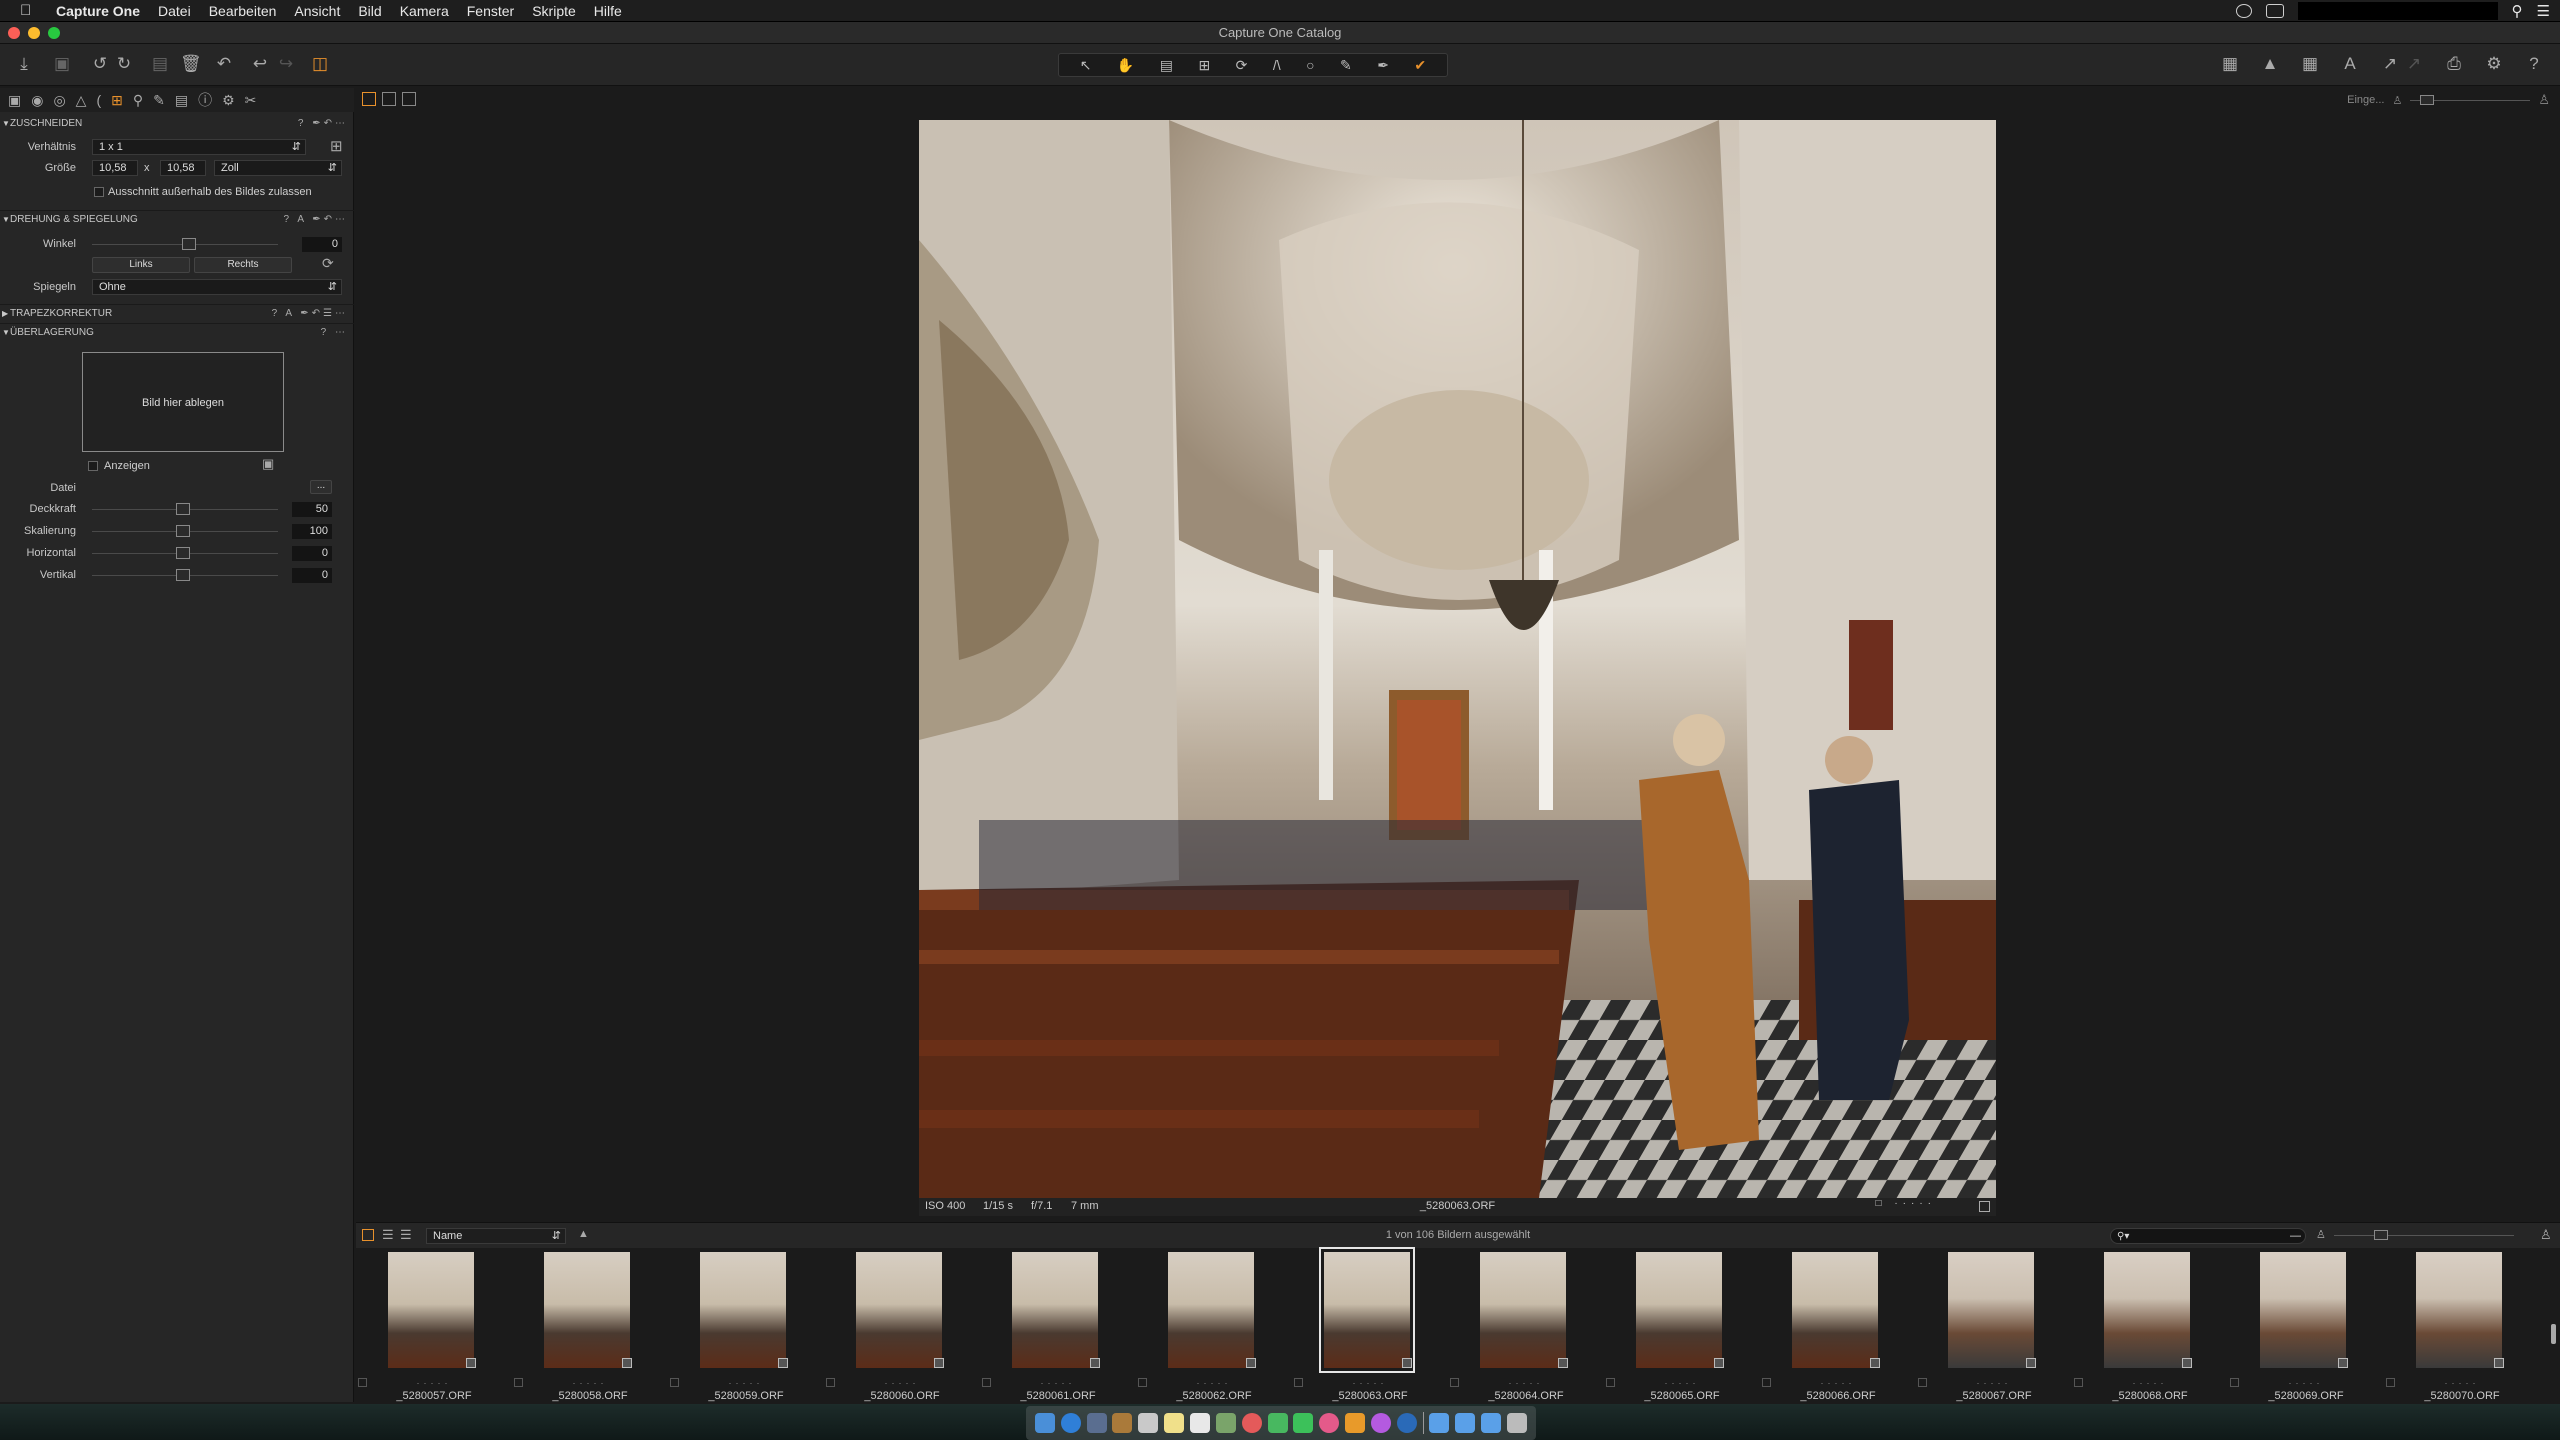 The width and height of the screenshot is (2560, 1440). Describe the element at coordinates (98, 100) in the screenshot. I see `lens-tab-icon: (` at that location.